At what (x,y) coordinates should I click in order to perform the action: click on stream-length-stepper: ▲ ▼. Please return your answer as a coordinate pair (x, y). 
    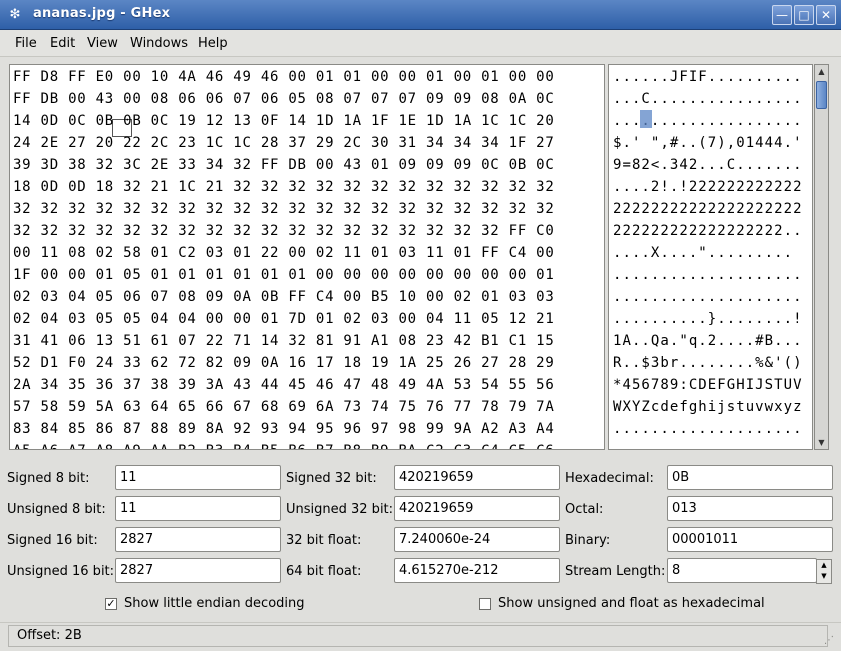
    Looking at the image, I should click on (824, 571).